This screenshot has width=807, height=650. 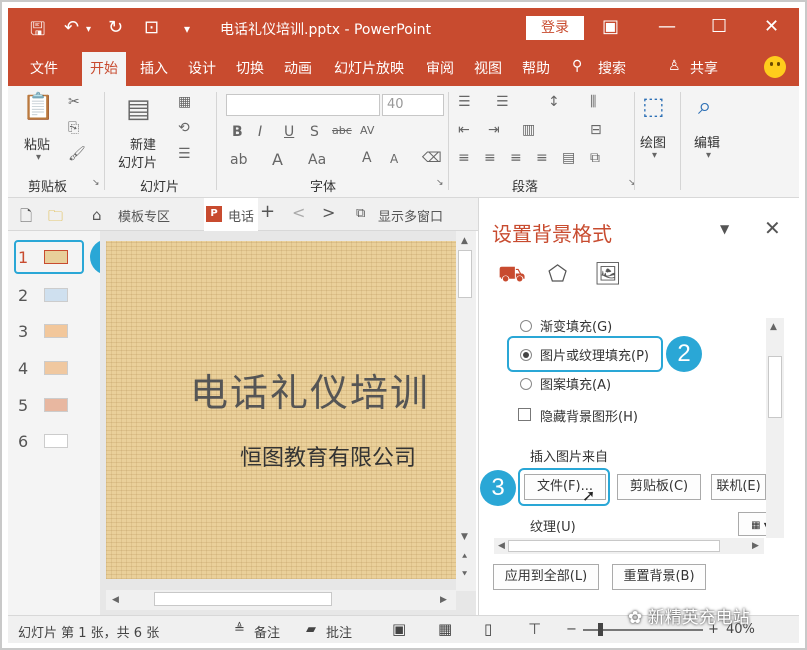 I want to click on tab-file: 文件, so click(x=44, y=68).